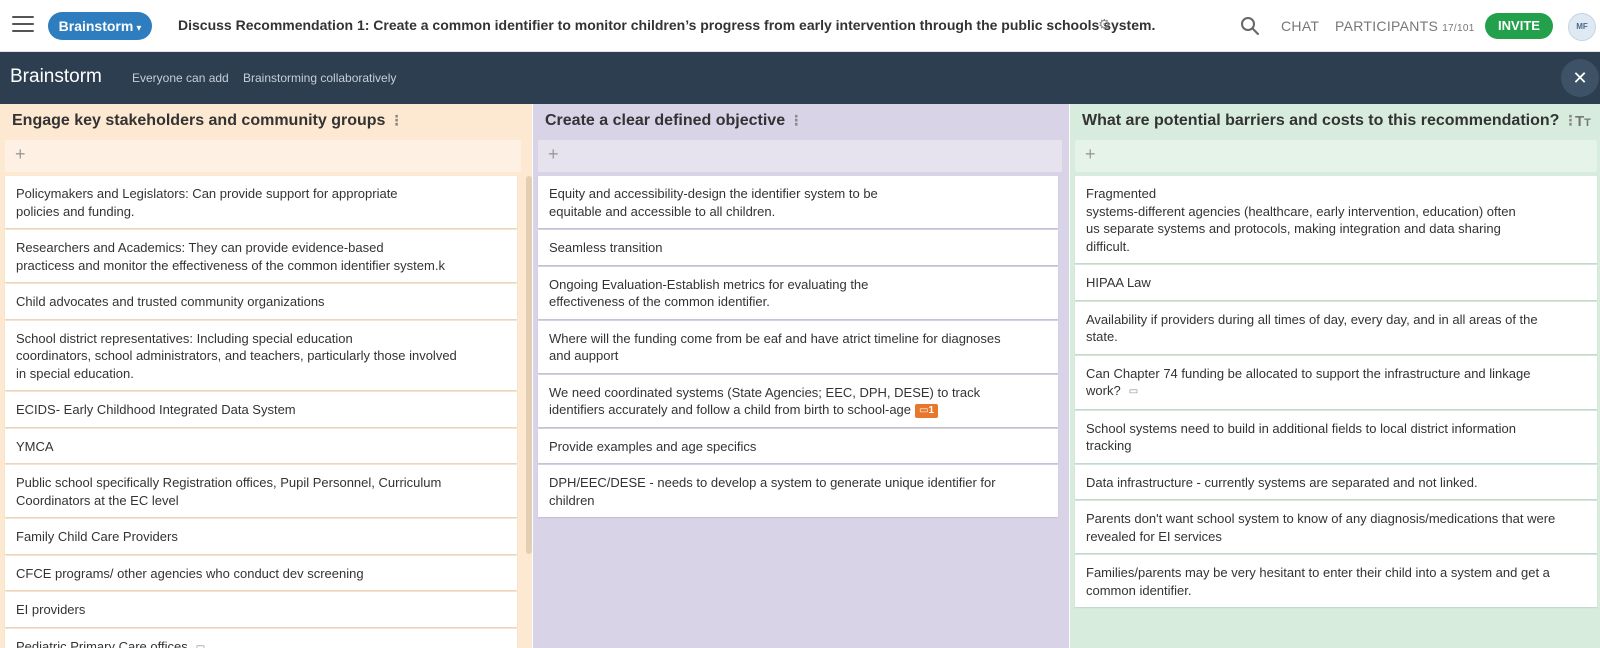 Image resolution: width=1600 pixels, height=648 pixels. Describe the element at coordinates (927, 411) in the screenshot. I see `comment-count-badge: ▭1` at that location.